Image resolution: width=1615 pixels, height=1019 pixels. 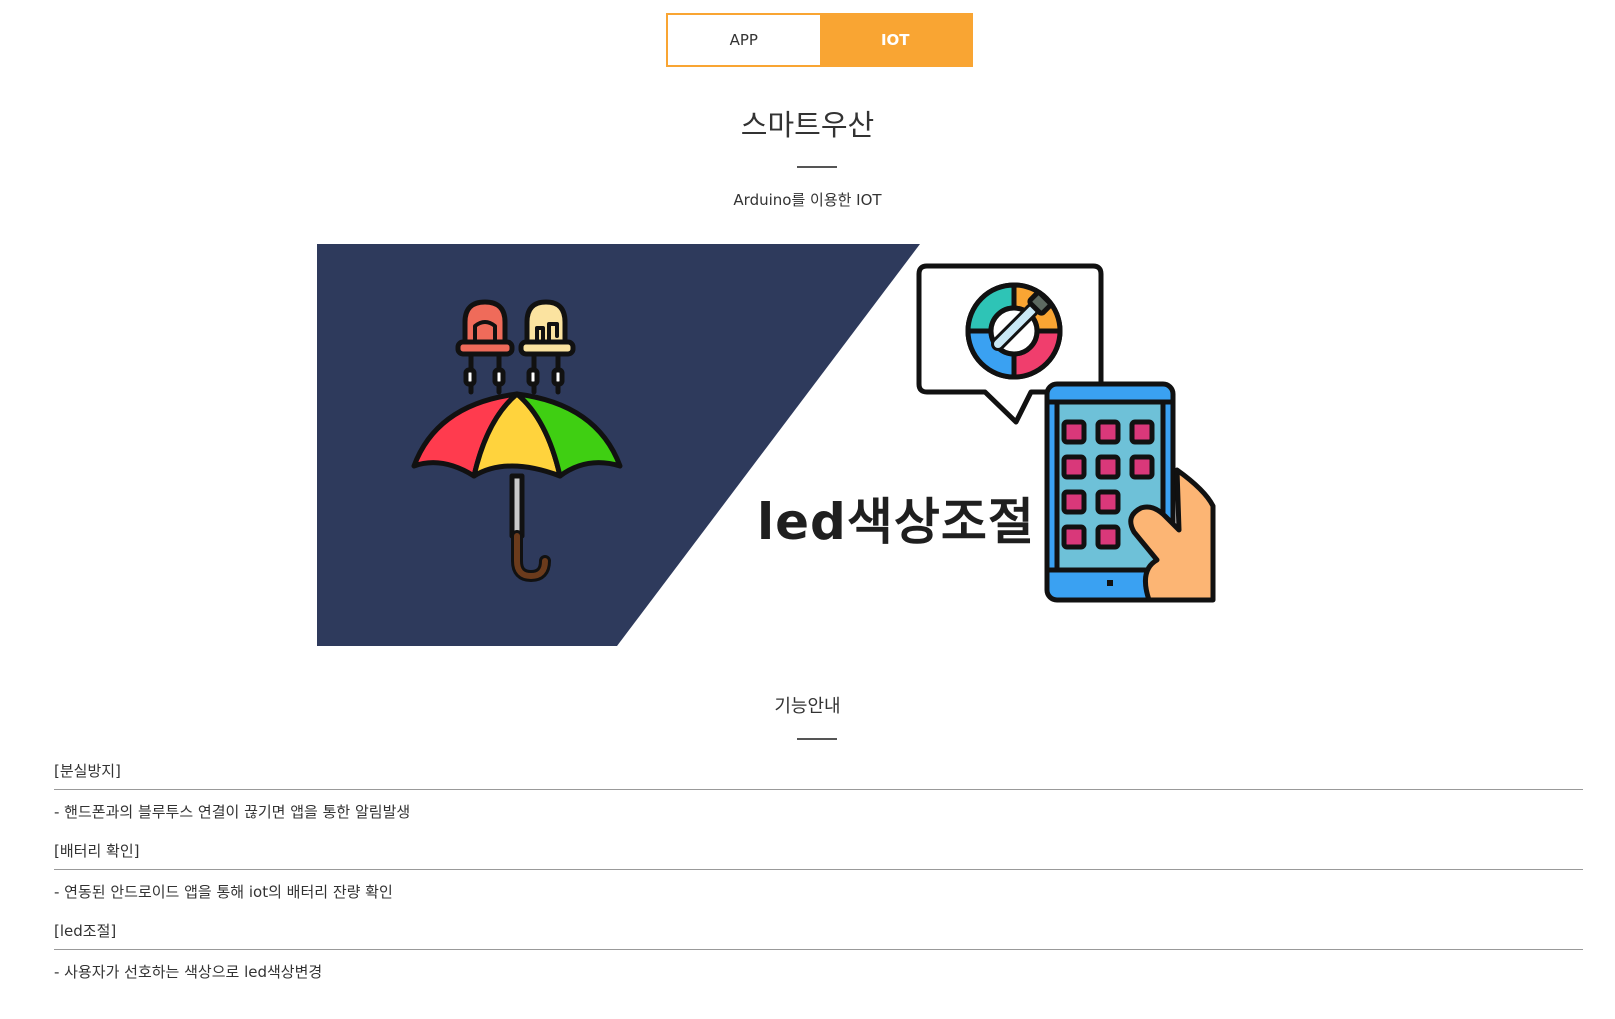 What do you see at coordinates (817, 739) in the screenshot?
I see `section-divider` at bounding box center [817, 739].